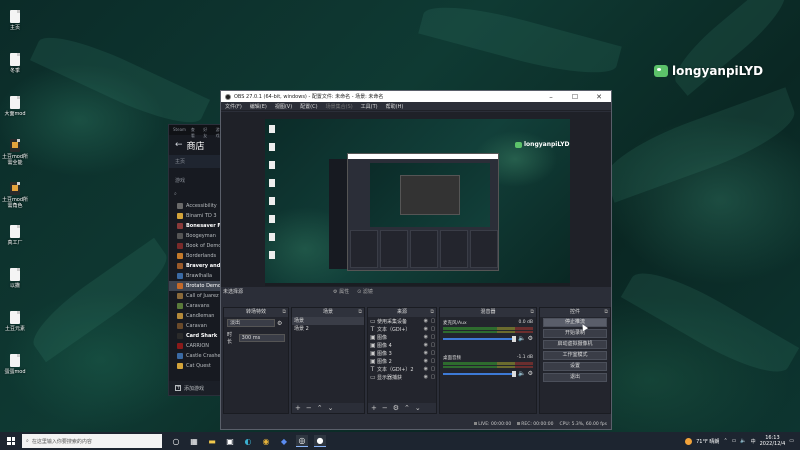 The width and height of the screenshot is (800, 450). I want to click on list-item: Candleman, so click(198, 316).